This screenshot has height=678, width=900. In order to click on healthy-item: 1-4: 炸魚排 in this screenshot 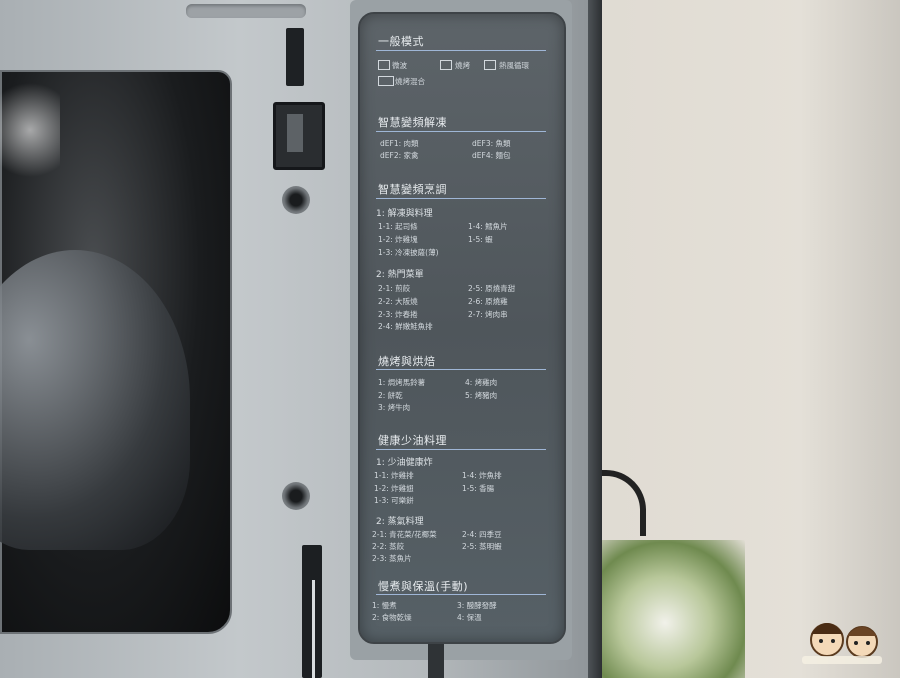, I will do `click(482, 475)`.